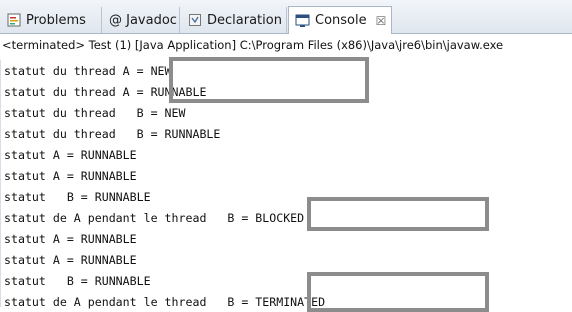 The height and width of the screenshot is (312, 572). Describe the element at coordinates (381, 21) in the screenshot. I see `close-icon: ☒` at that location.